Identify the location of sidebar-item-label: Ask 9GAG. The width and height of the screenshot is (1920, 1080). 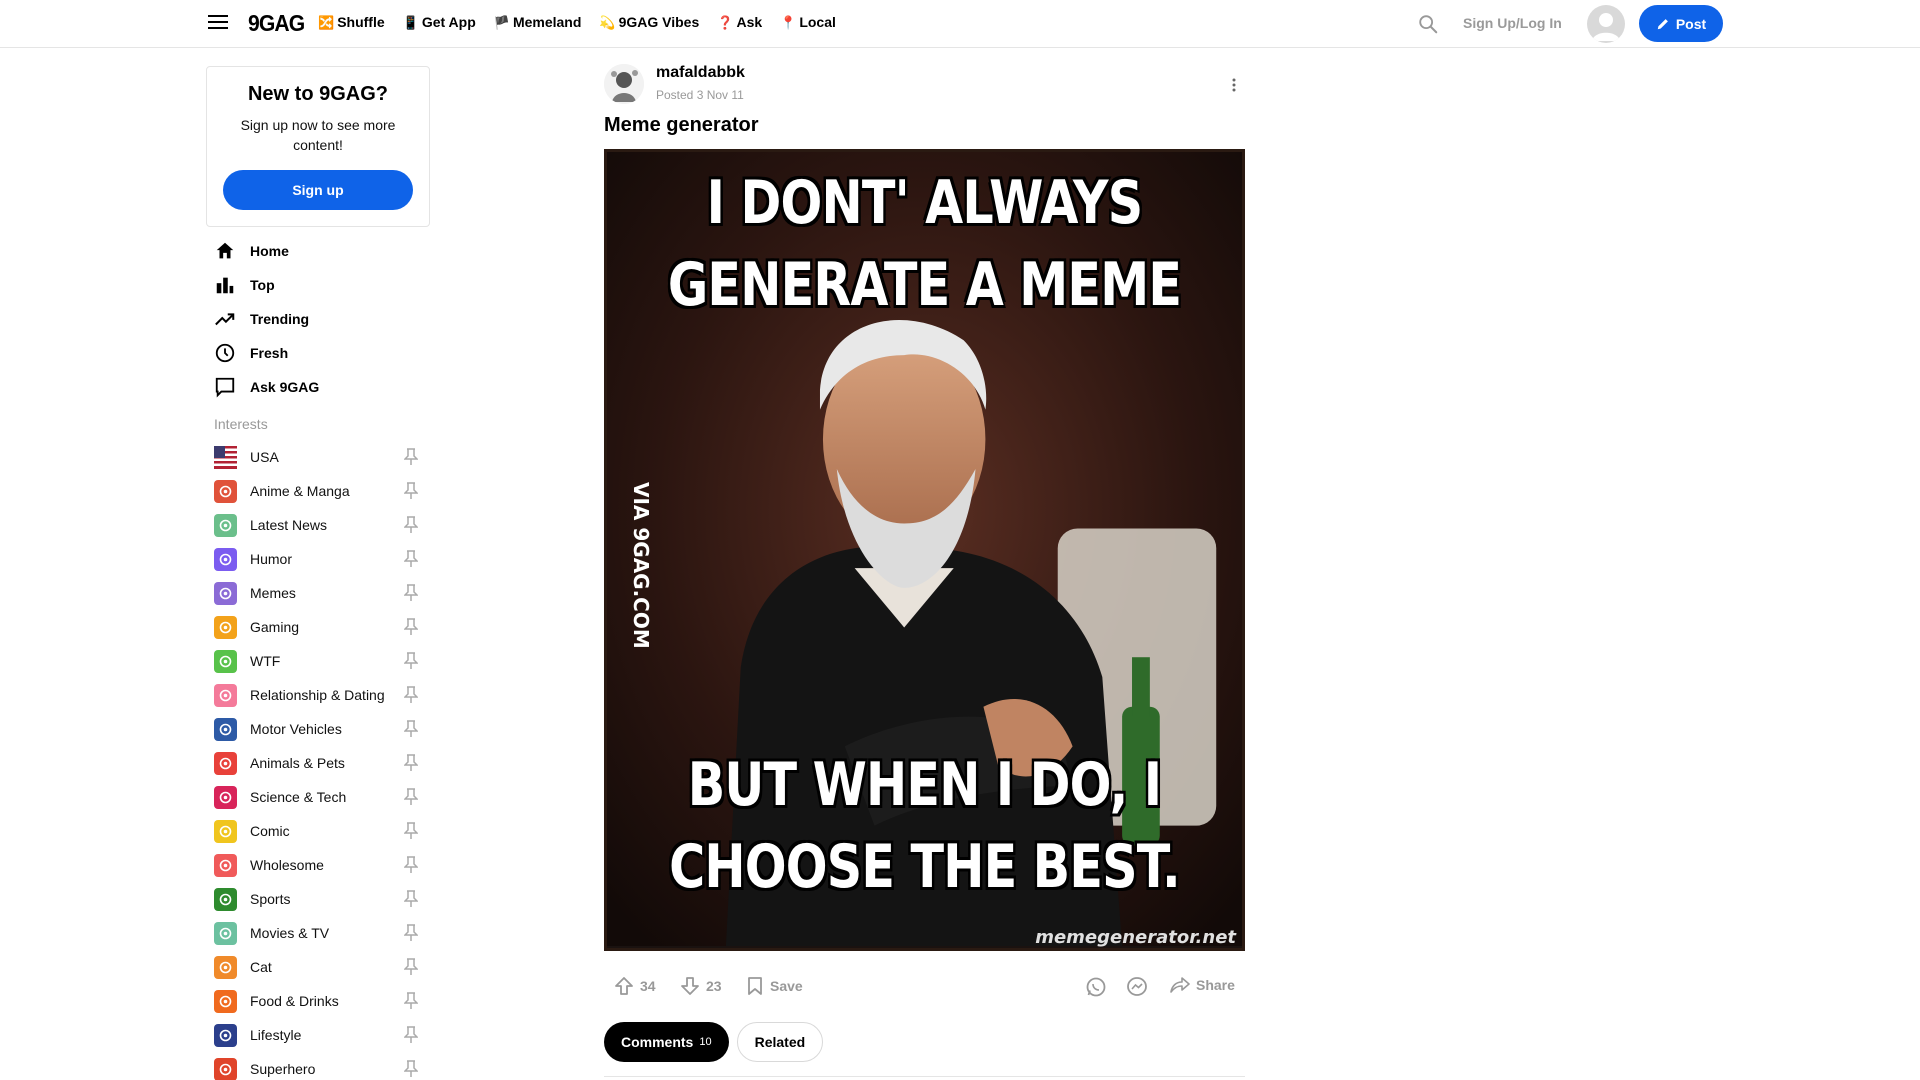
(285, 387).